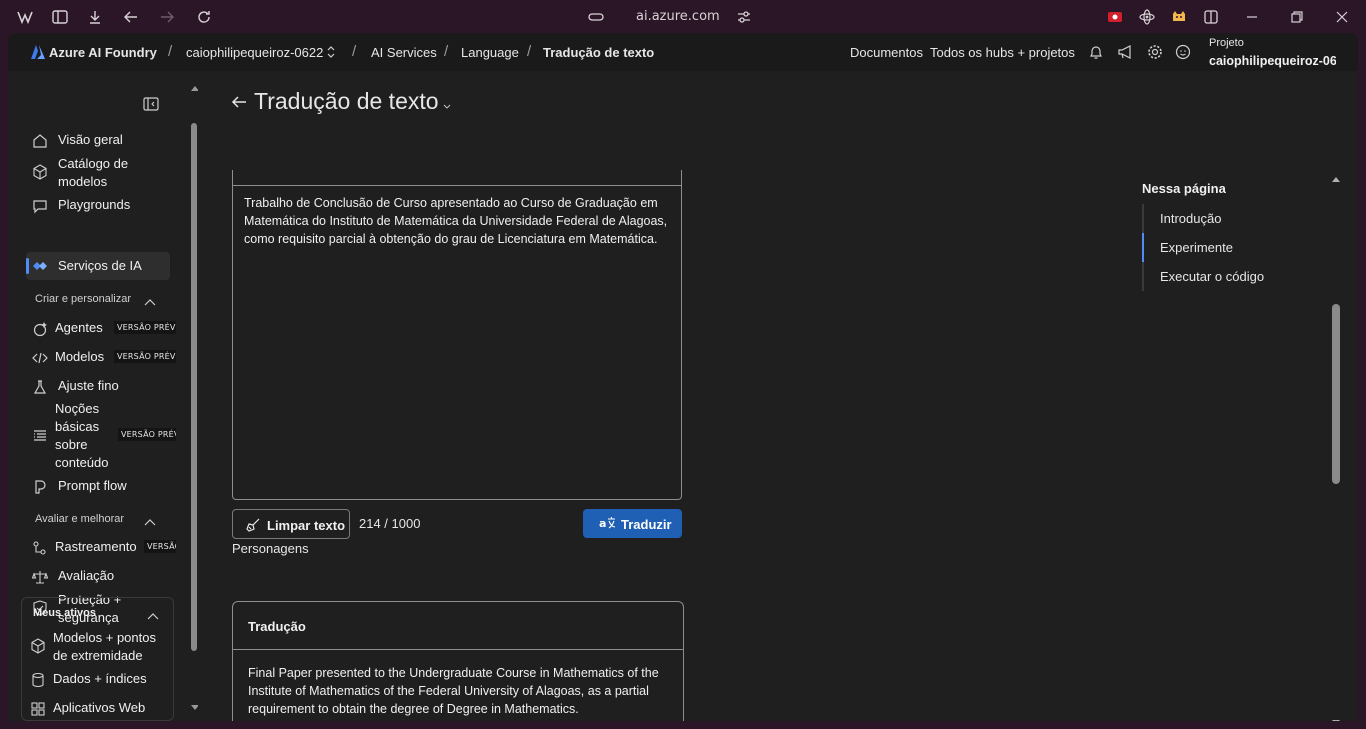  What do you see at coordinates (96, 546) in the screenshot?
I see `sidebar-item-label: Rastreamento` at bounding box center [96, 546].